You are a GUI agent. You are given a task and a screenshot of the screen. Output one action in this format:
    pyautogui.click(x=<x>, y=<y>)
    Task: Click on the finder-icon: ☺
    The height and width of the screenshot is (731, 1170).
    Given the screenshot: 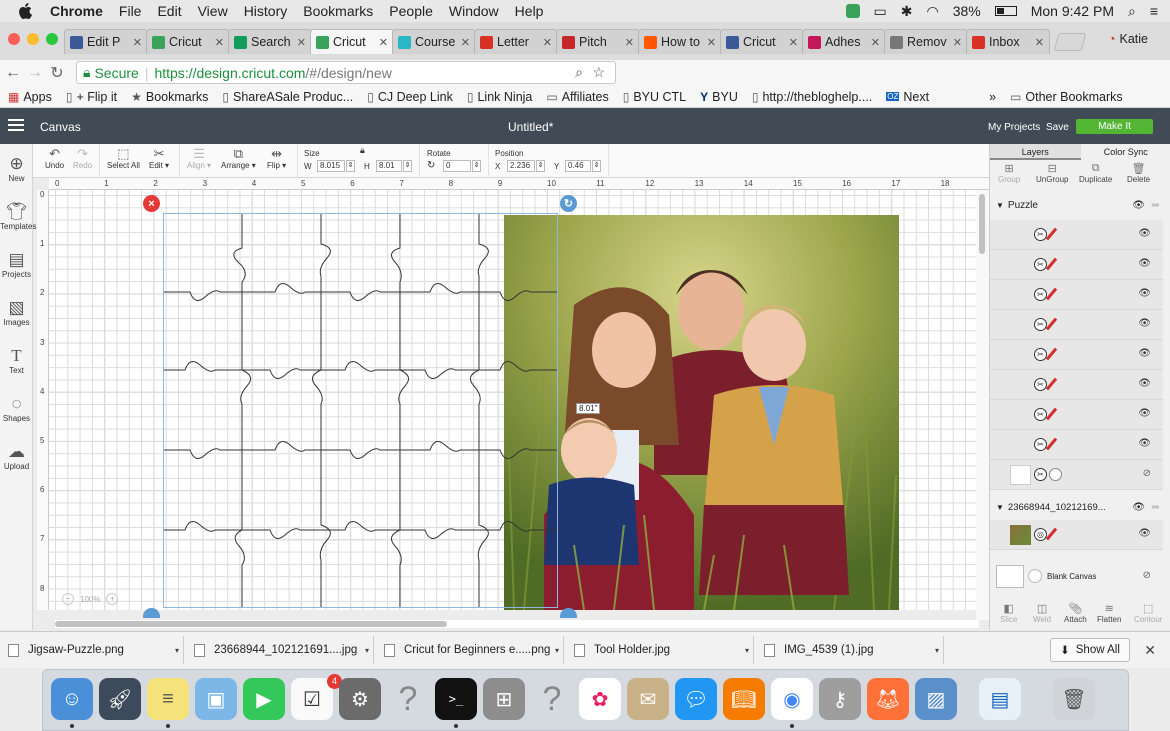 What is the action you would take?
    pyautogui.click(x=72, y=699)
    